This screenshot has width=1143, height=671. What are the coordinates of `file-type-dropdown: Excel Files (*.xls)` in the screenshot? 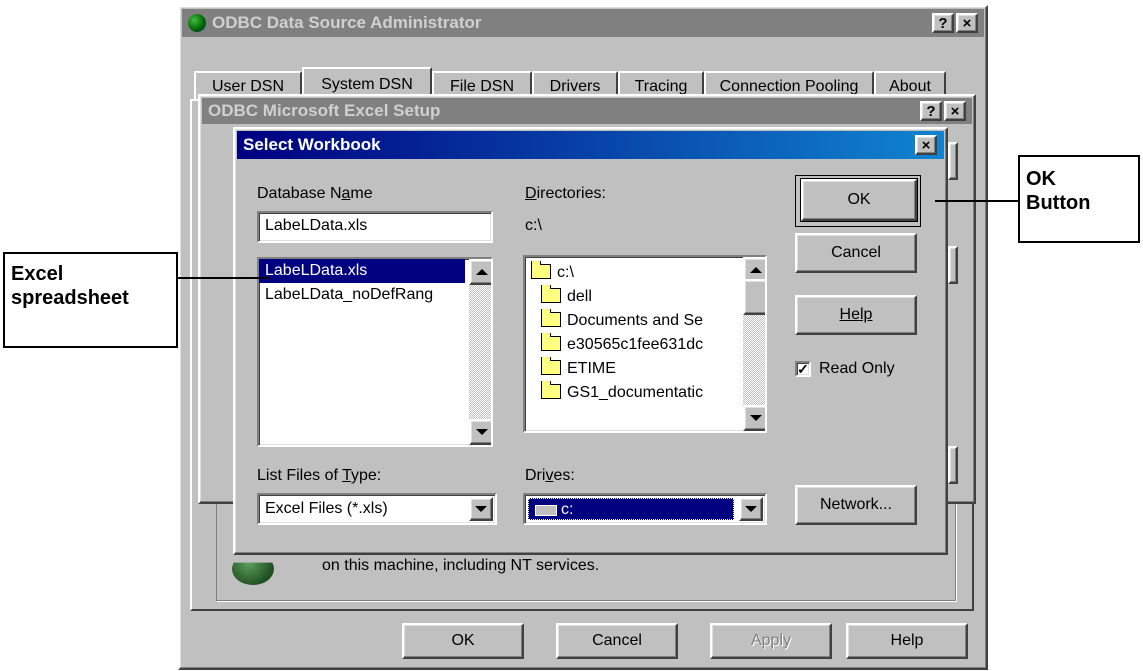 It's located at (377, 509).